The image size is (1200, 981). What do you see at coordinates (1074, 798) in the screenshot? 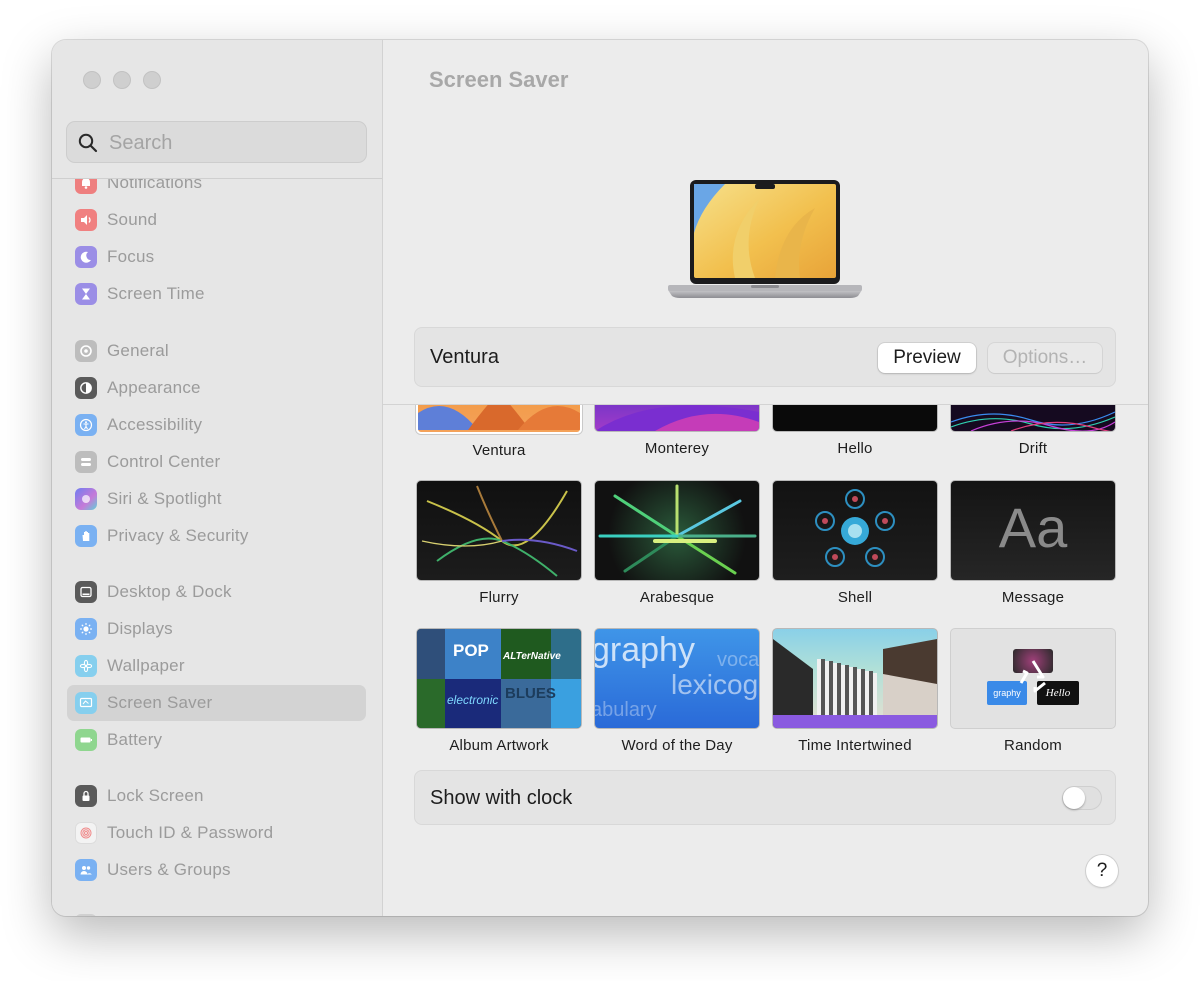
I see `toggle-knob` at bounding box center [1074, 798].